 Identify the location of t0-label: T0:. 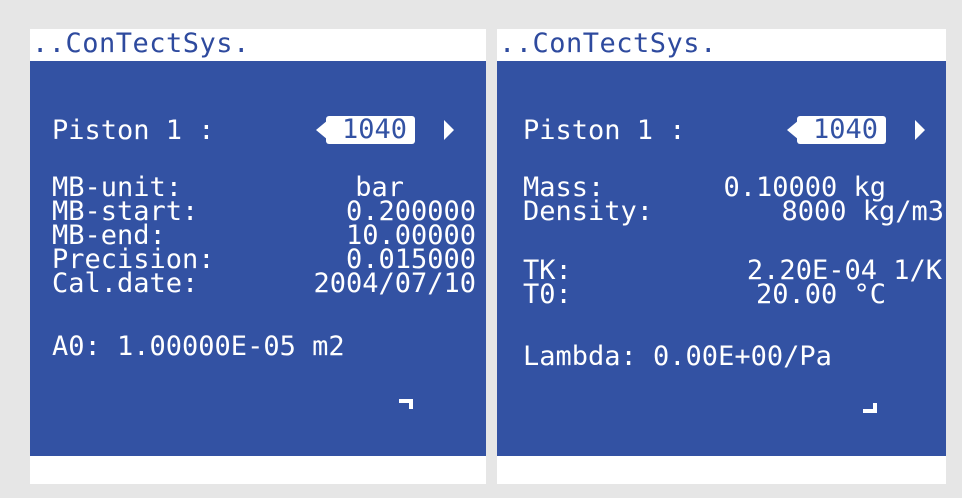
(547, 294).